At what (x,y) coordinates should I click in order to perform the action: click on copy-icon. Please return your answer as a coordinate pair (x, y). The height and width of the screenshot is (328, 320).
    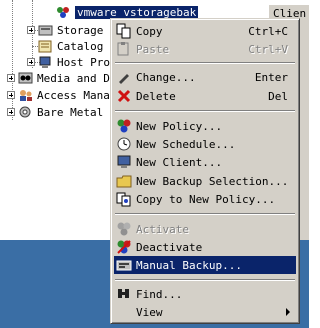
    Looking at the image, I should click on (124, 31).